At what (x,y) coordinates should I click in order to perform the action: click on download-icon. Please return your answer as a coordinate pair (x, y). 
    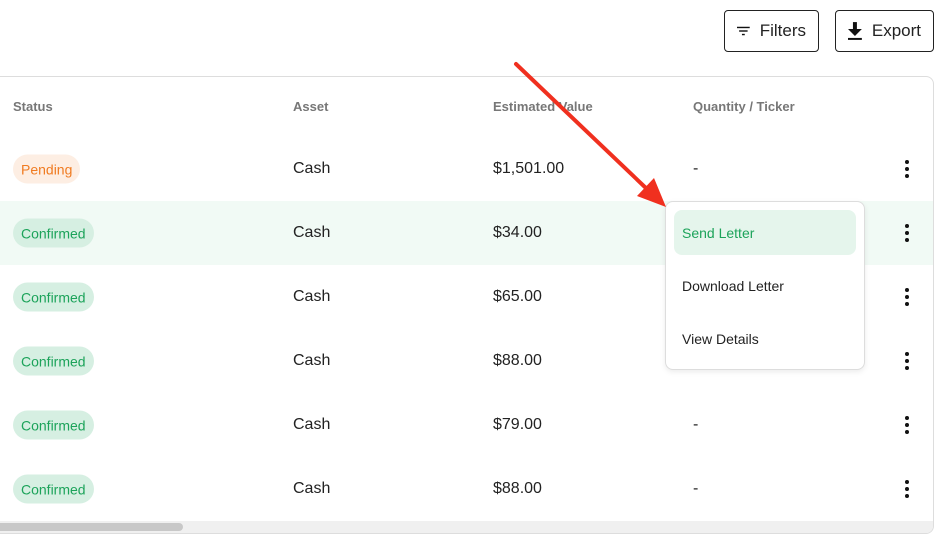
    Looking at the image, I should click on (855, 31).